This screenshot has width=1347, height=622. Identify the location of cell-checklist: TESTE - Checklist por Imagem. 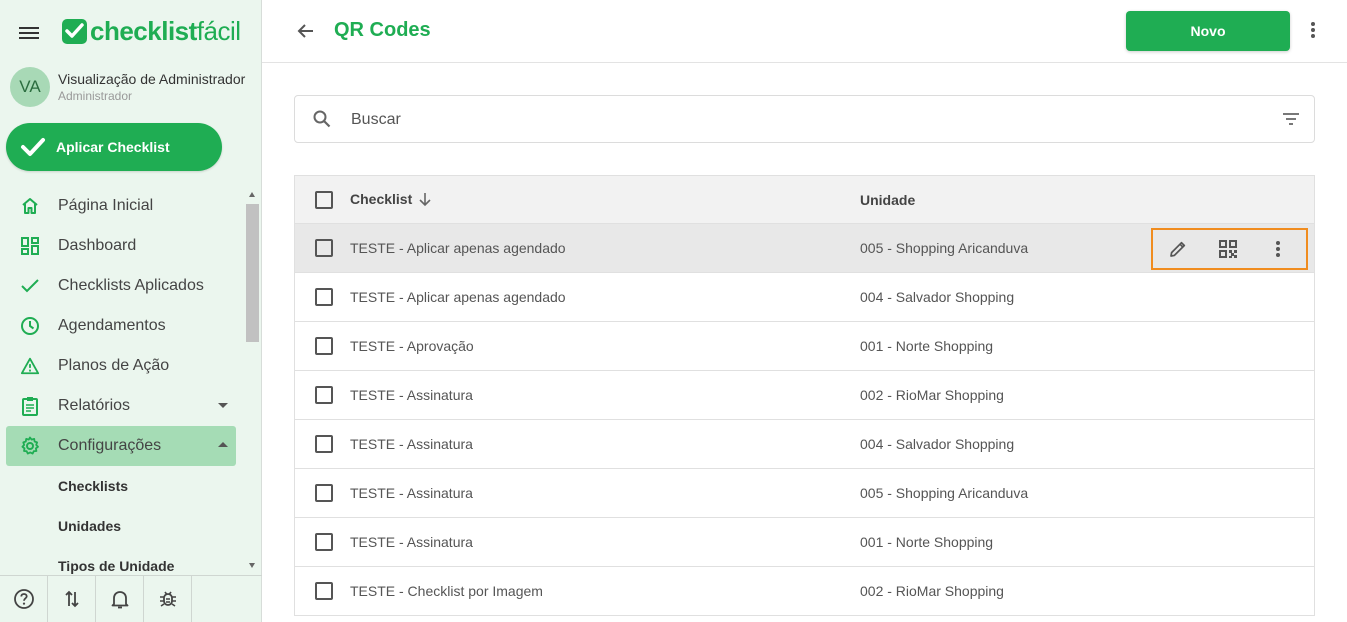
(446, 591).